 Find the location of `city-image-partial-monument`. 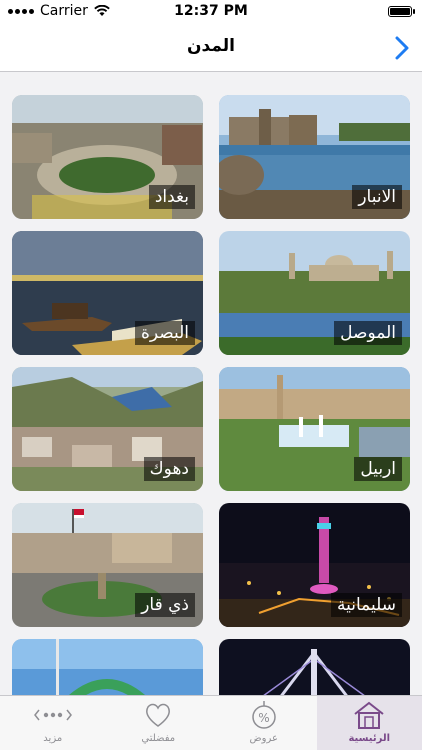

city-image-partial-monument is located at coordinates (107, 667).